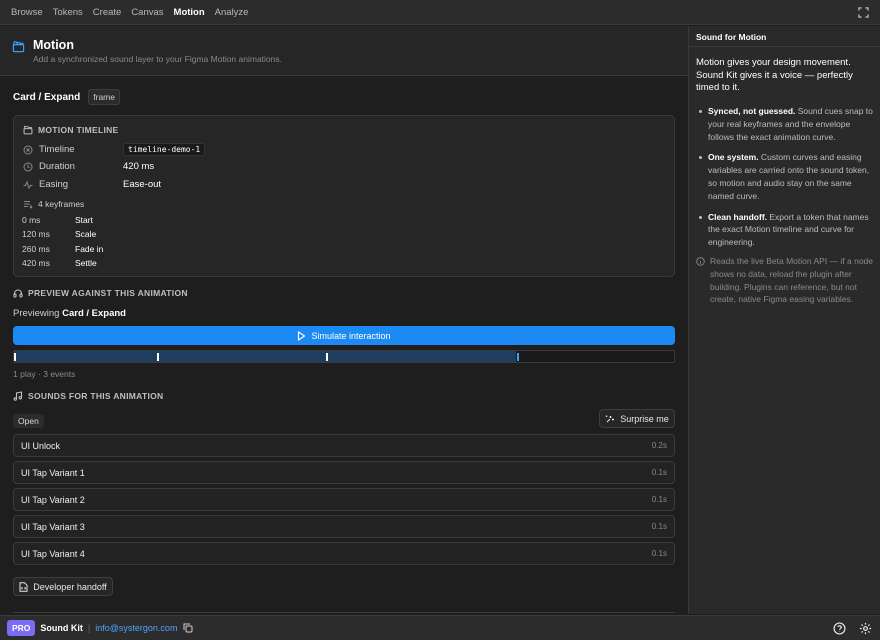  What do you see at coordinates (36, 249) in the screenshot?
I see `keyframe-time: 260 ms` at bounding box center [36, 249].